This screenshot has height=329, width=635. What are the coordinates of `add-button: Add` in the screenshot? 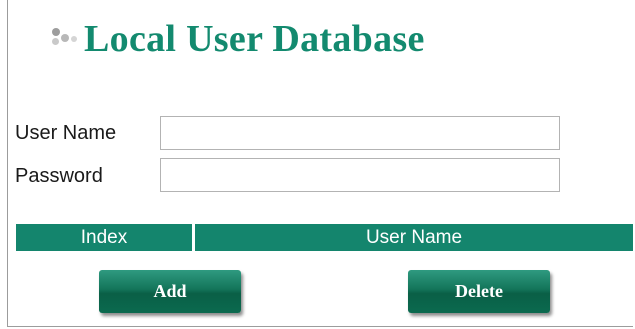 It's located at (170, 291).